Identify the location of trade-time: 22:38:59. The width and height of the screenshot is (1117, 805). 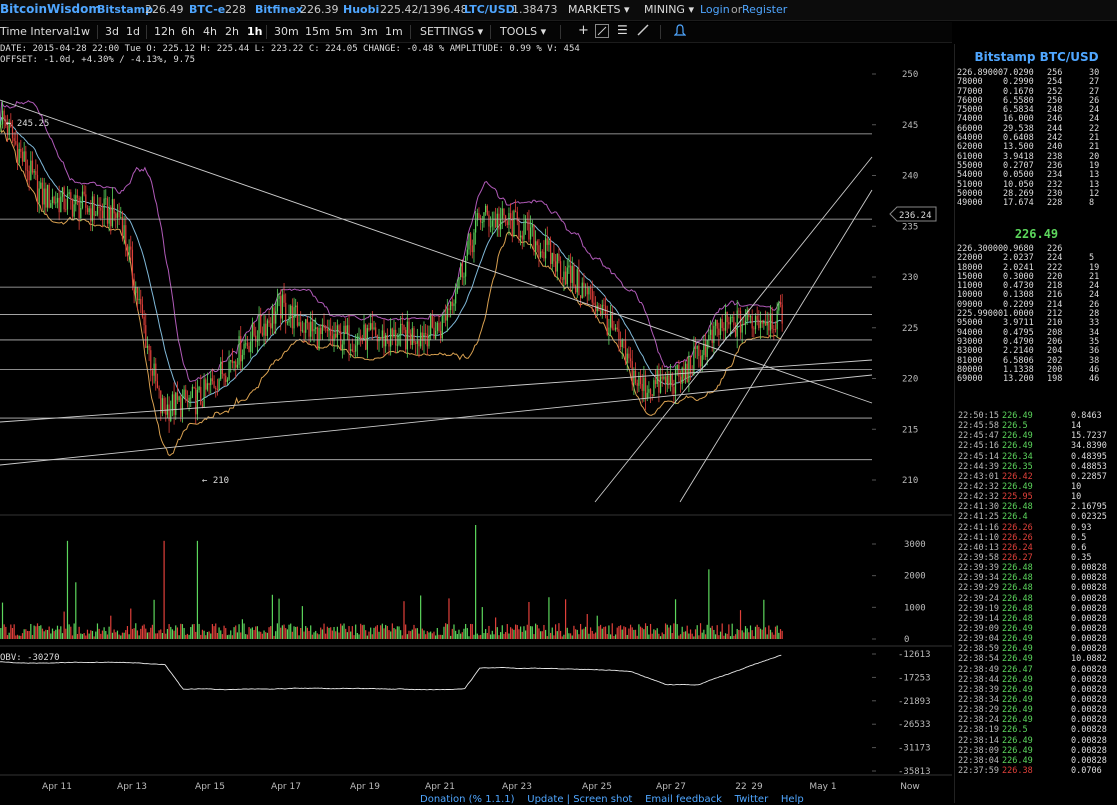
(978, 649).